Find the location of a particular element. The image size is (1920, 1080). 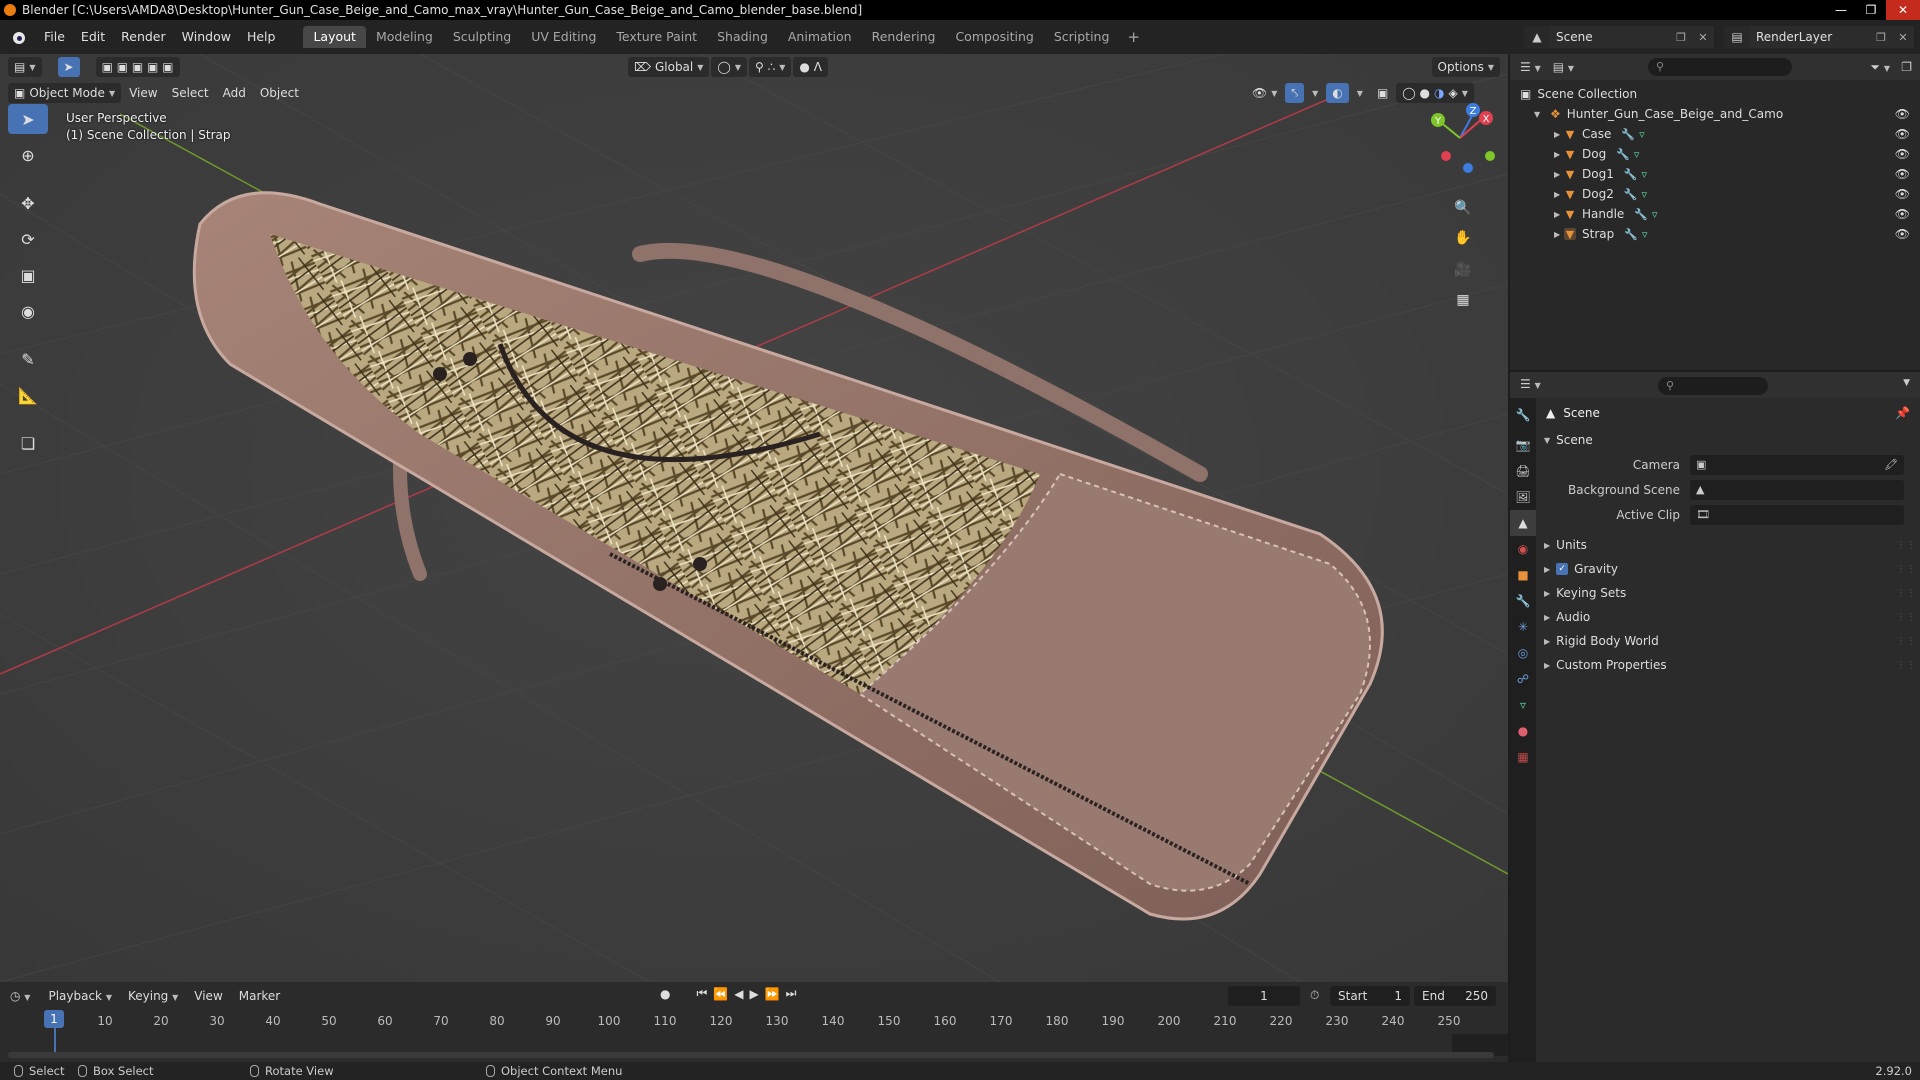

options-dropdown: Options ▼ is located at coordinates (1465, 67).